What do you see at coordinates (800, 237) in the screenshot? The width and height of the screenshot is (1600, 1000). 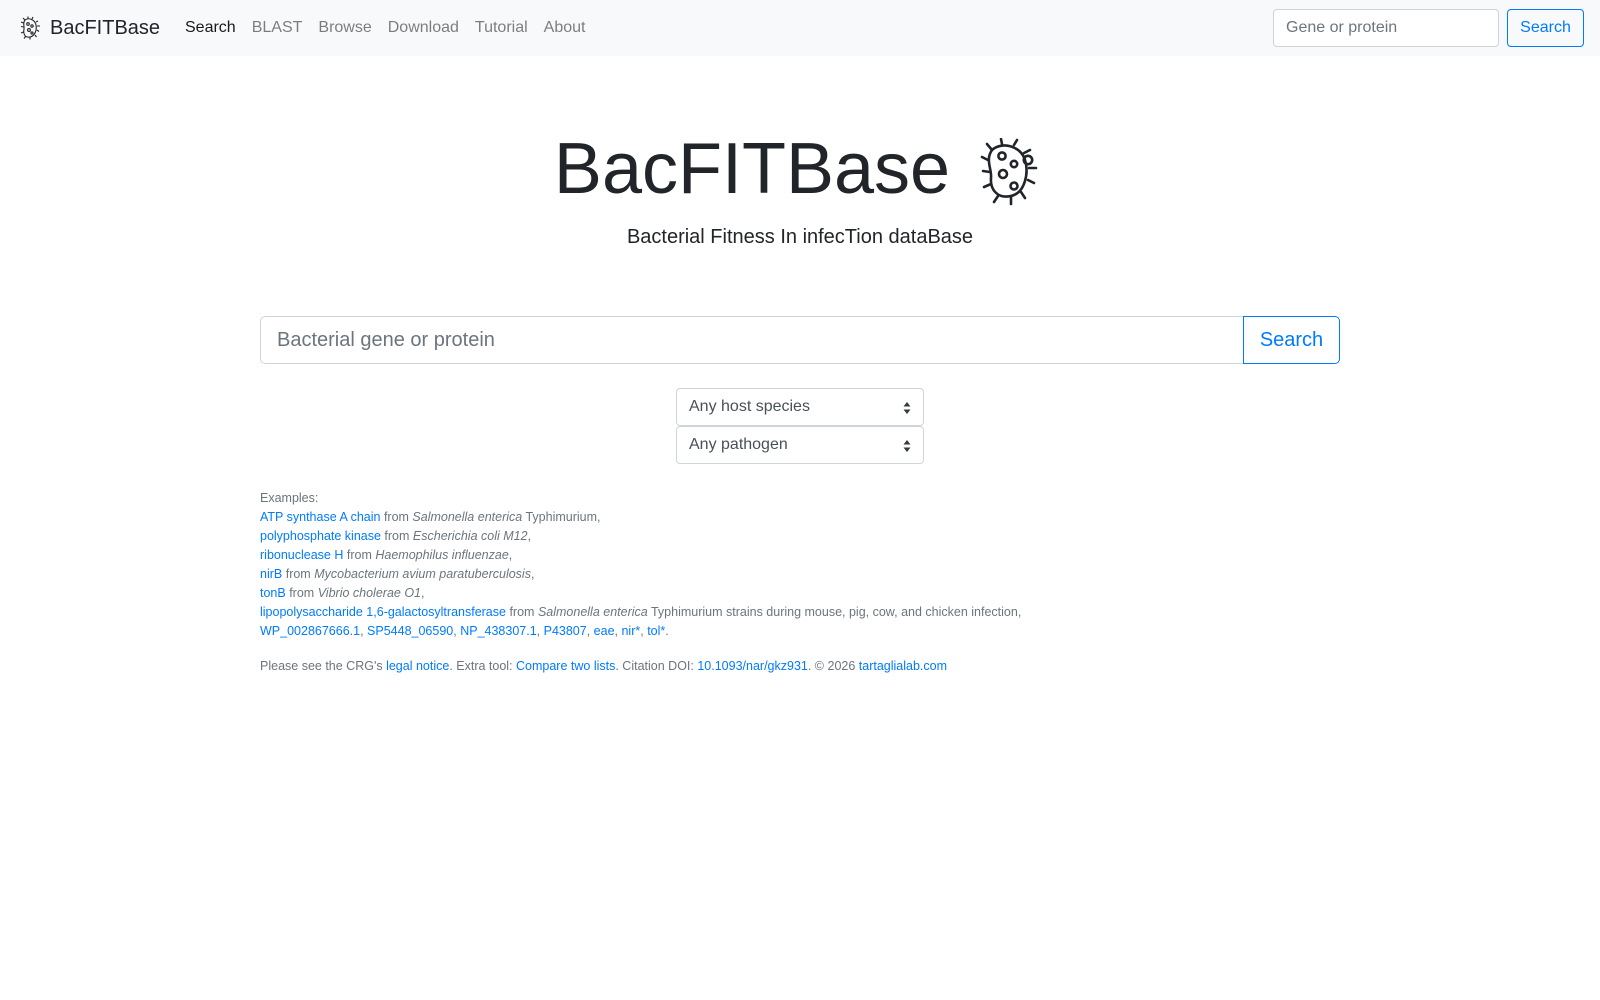 I see `page-subtitle: Bacterial Fitness In infecTion dataBase` at bounding box center [800, 237].